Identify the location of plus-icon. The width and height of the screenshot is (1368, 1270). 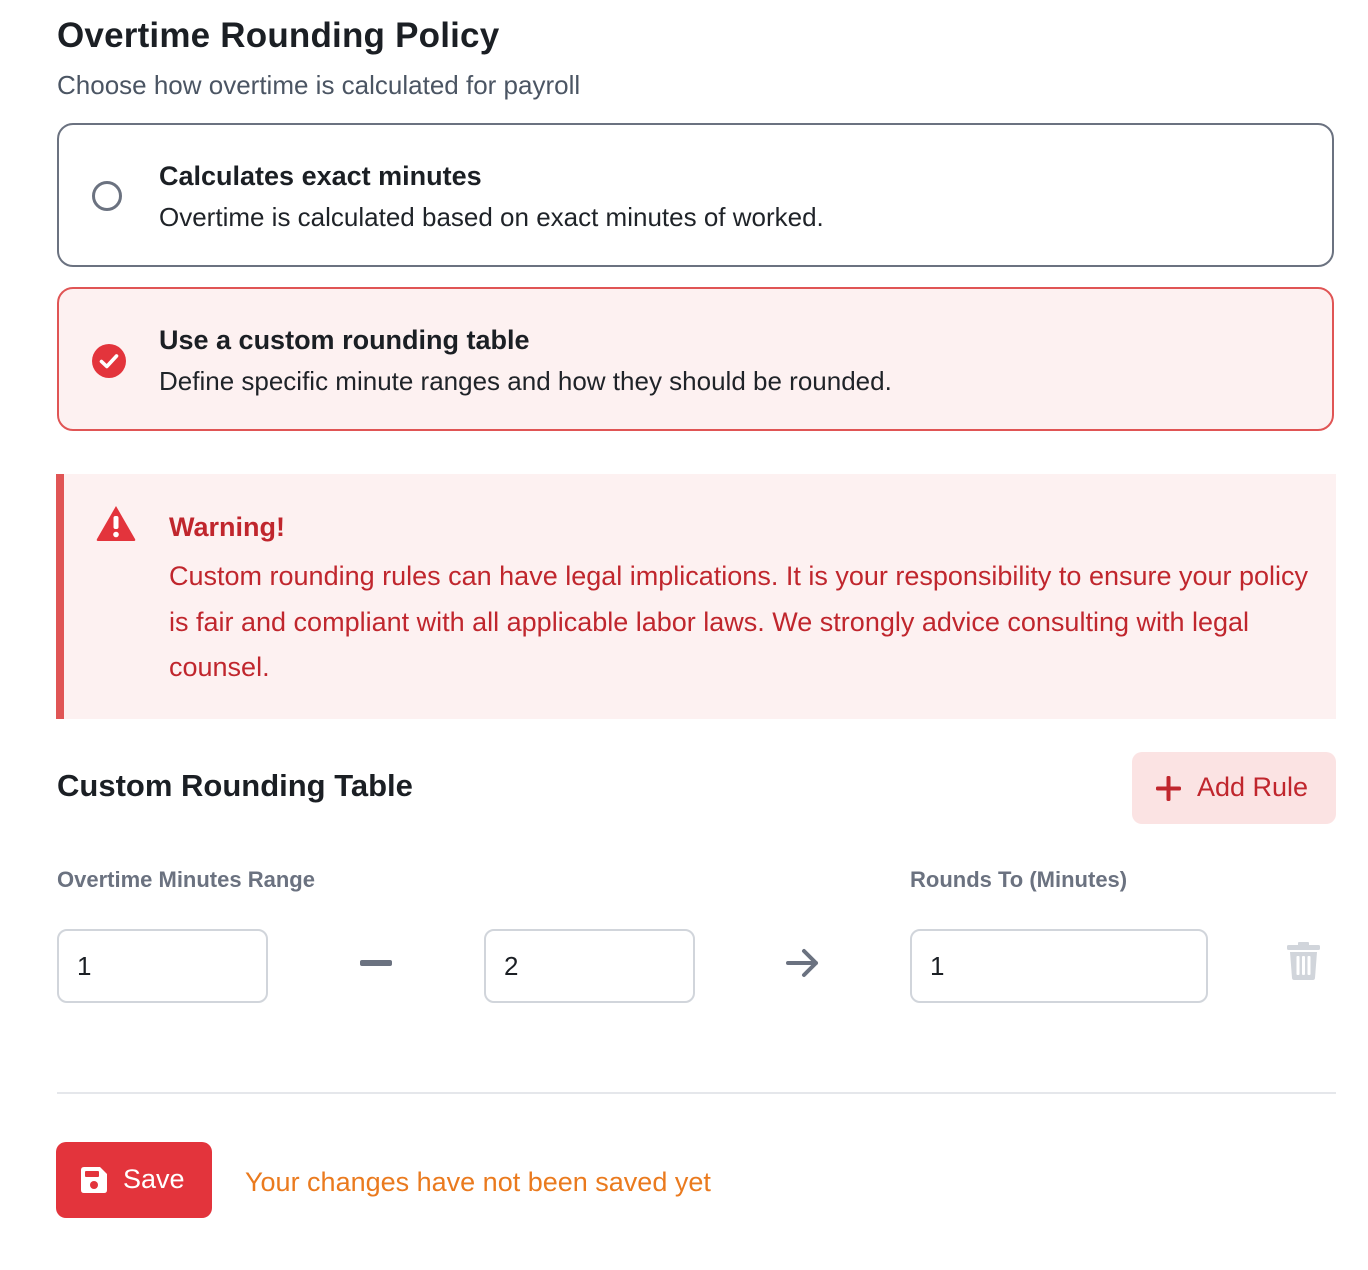
(1168, 788).